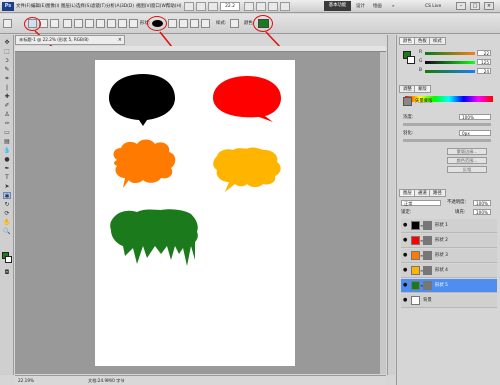 This screenshot has width=500, height=385. Describe the element at coordinates (172, 23) in the screenshot. I see `combine-mode-icon` at that location.